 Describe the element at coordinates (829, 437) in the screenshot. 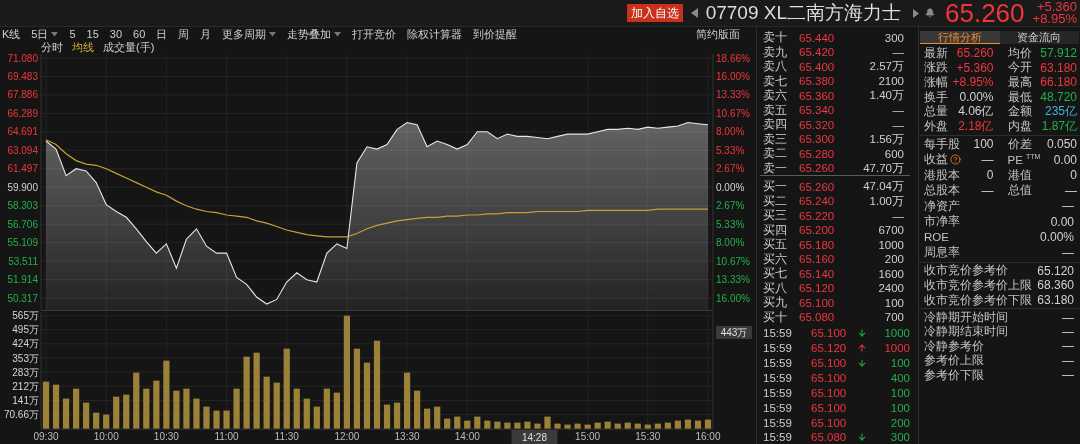

I see `trade-price: 65.080` at that location.